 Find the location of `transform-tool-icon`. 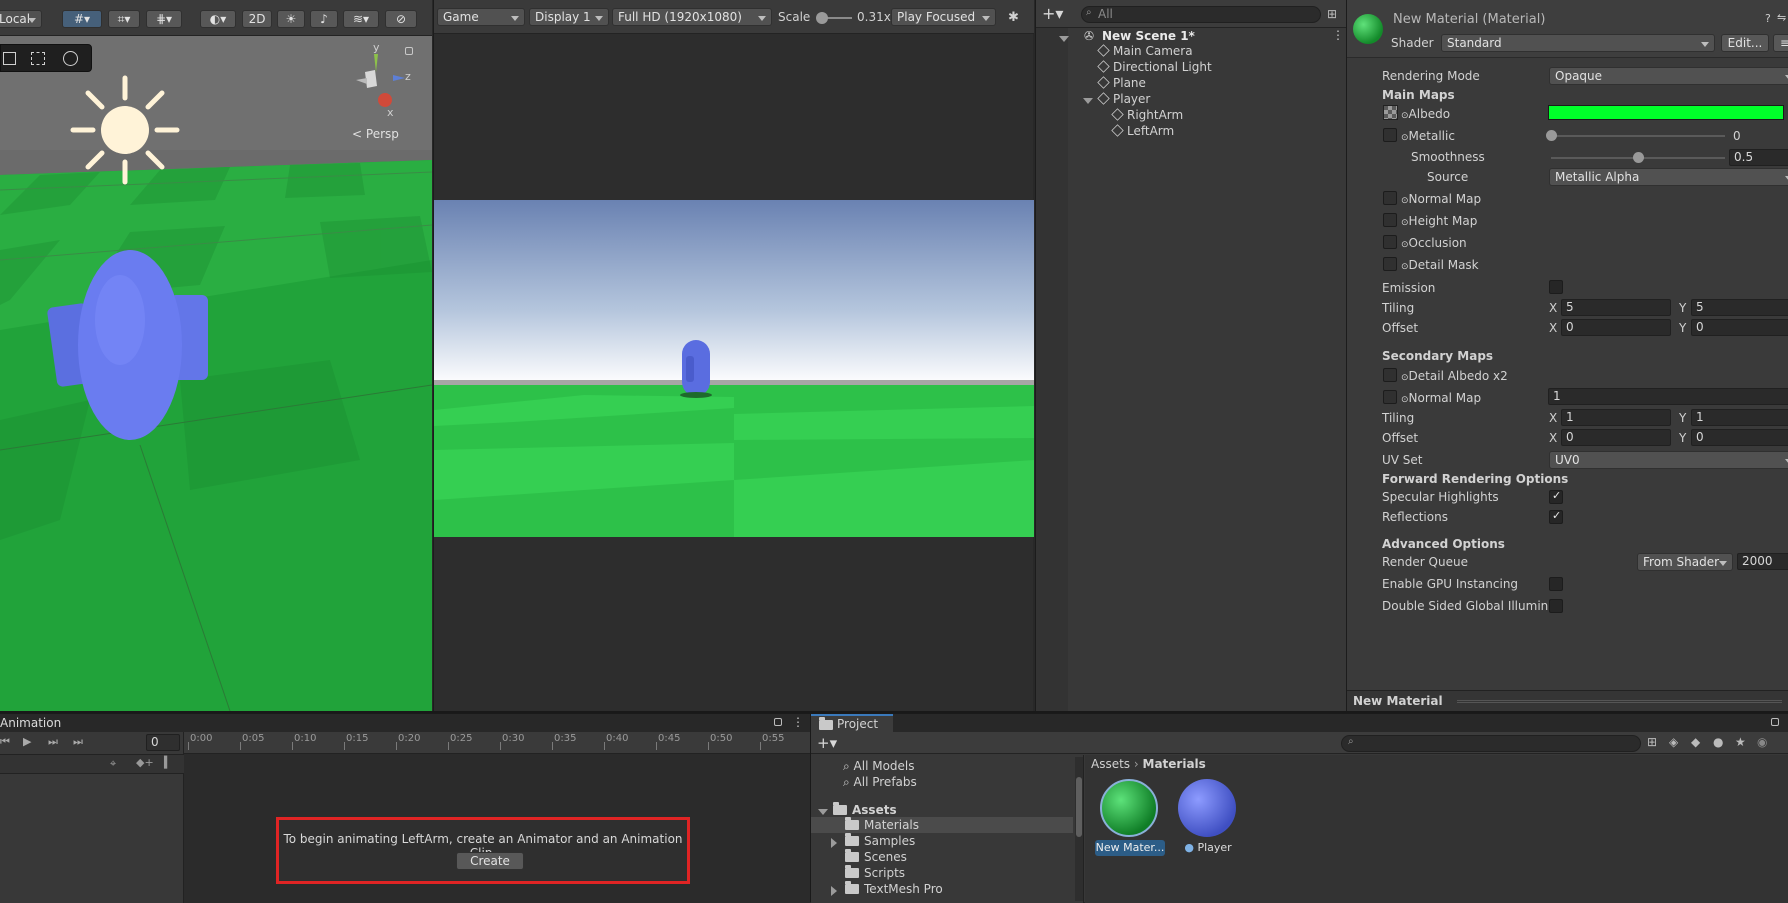

transform-tool-icon is located at coordinates (70, 58).